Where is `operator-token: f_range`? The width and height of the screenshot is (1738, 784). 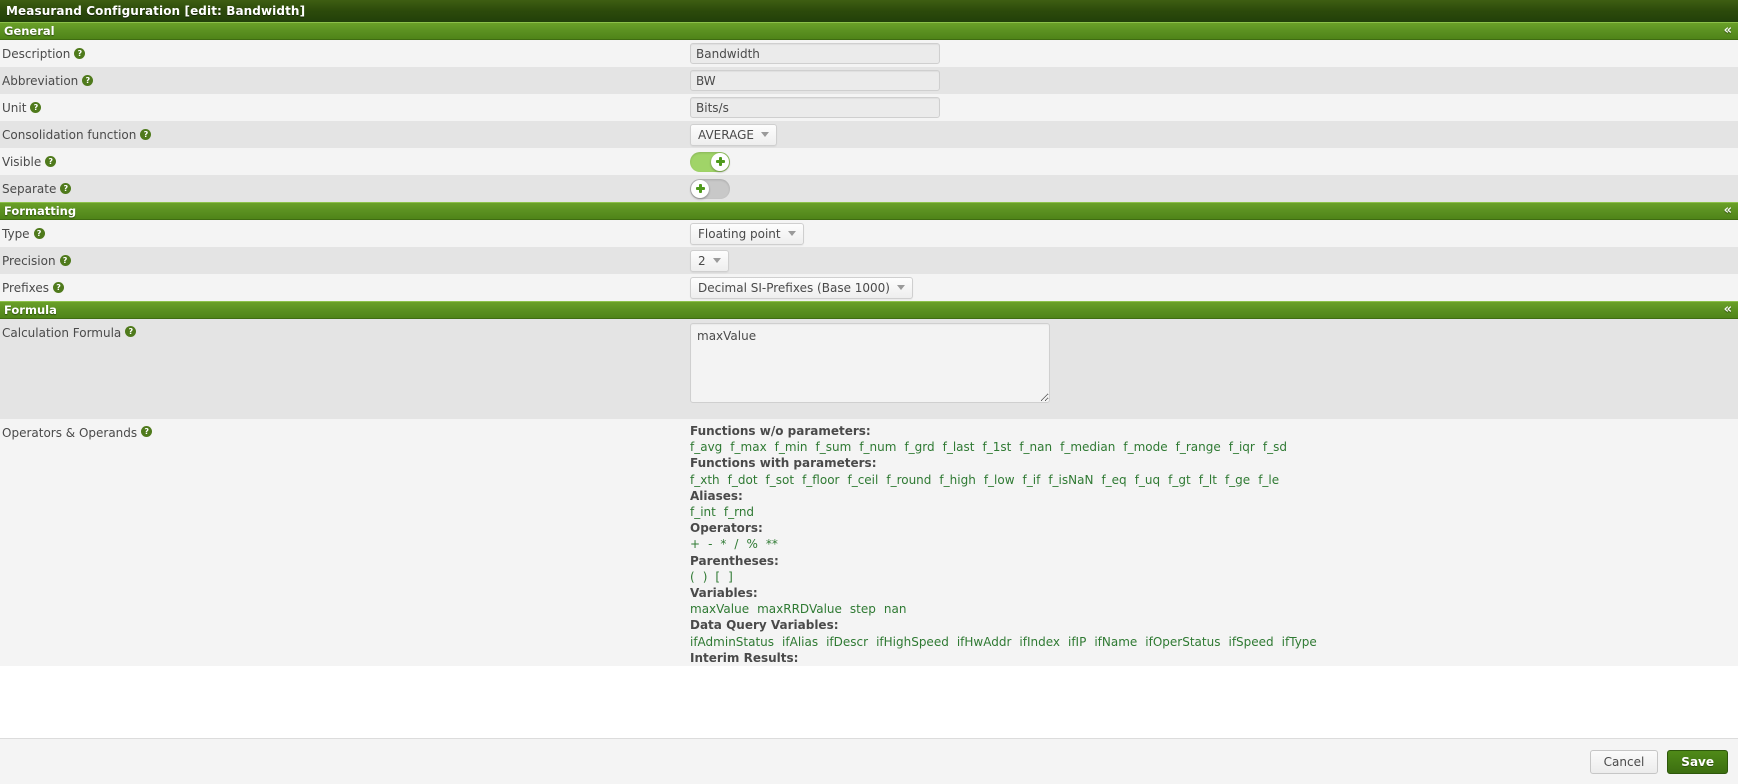
operator-token: f_range is located at coordinates (1198, 447).